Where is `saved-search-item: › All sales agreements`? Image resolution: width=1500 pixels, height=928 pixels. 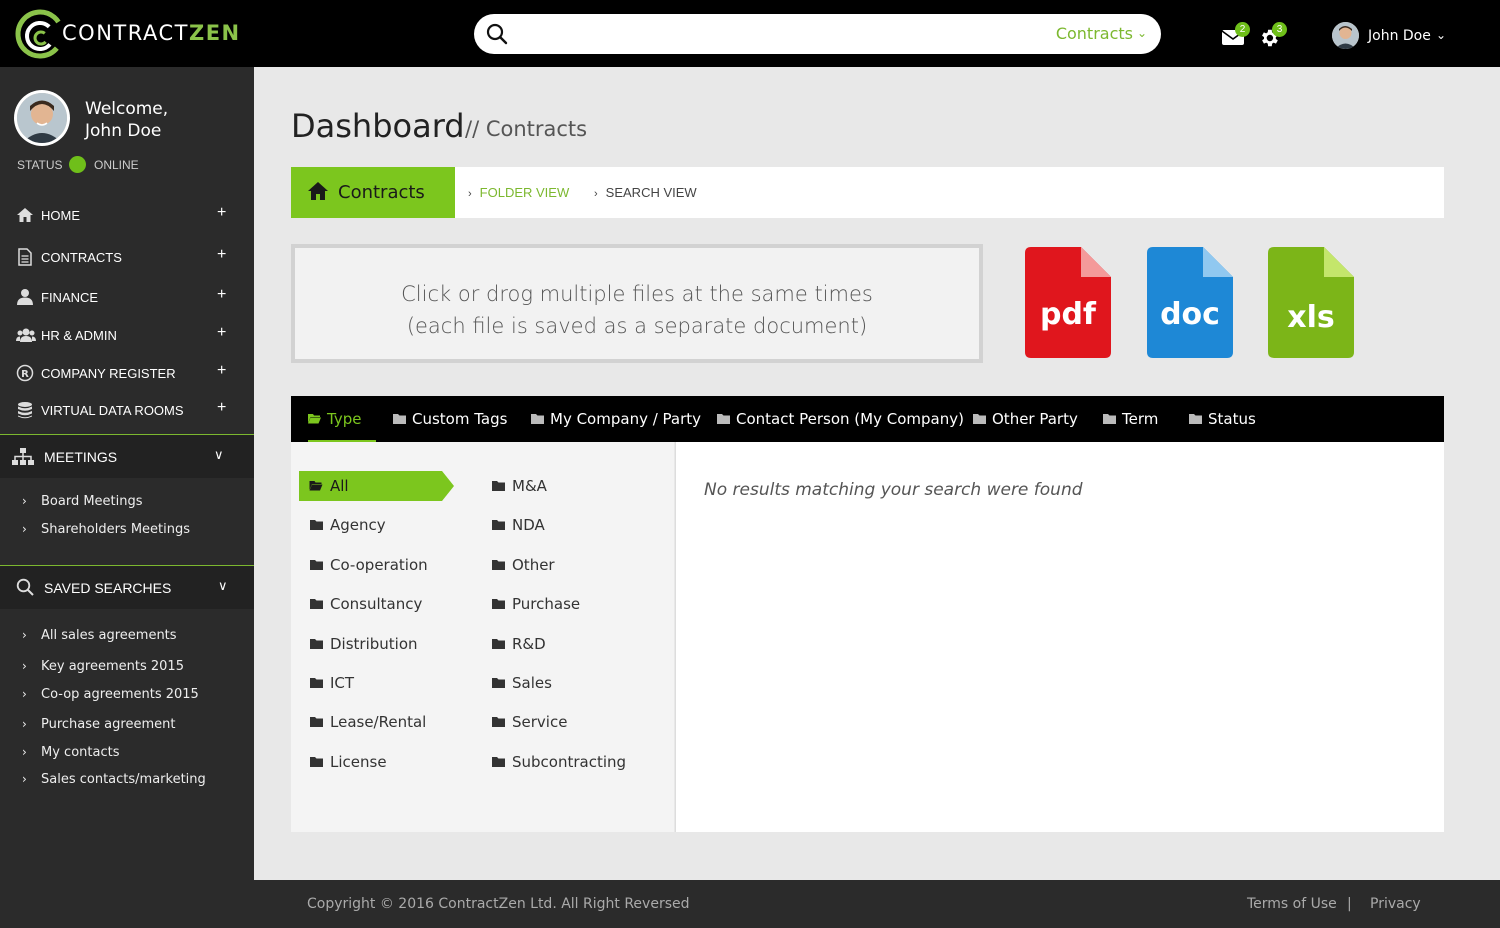
saved-search-item: › All sales agreements is located at coordinates (127, 637).